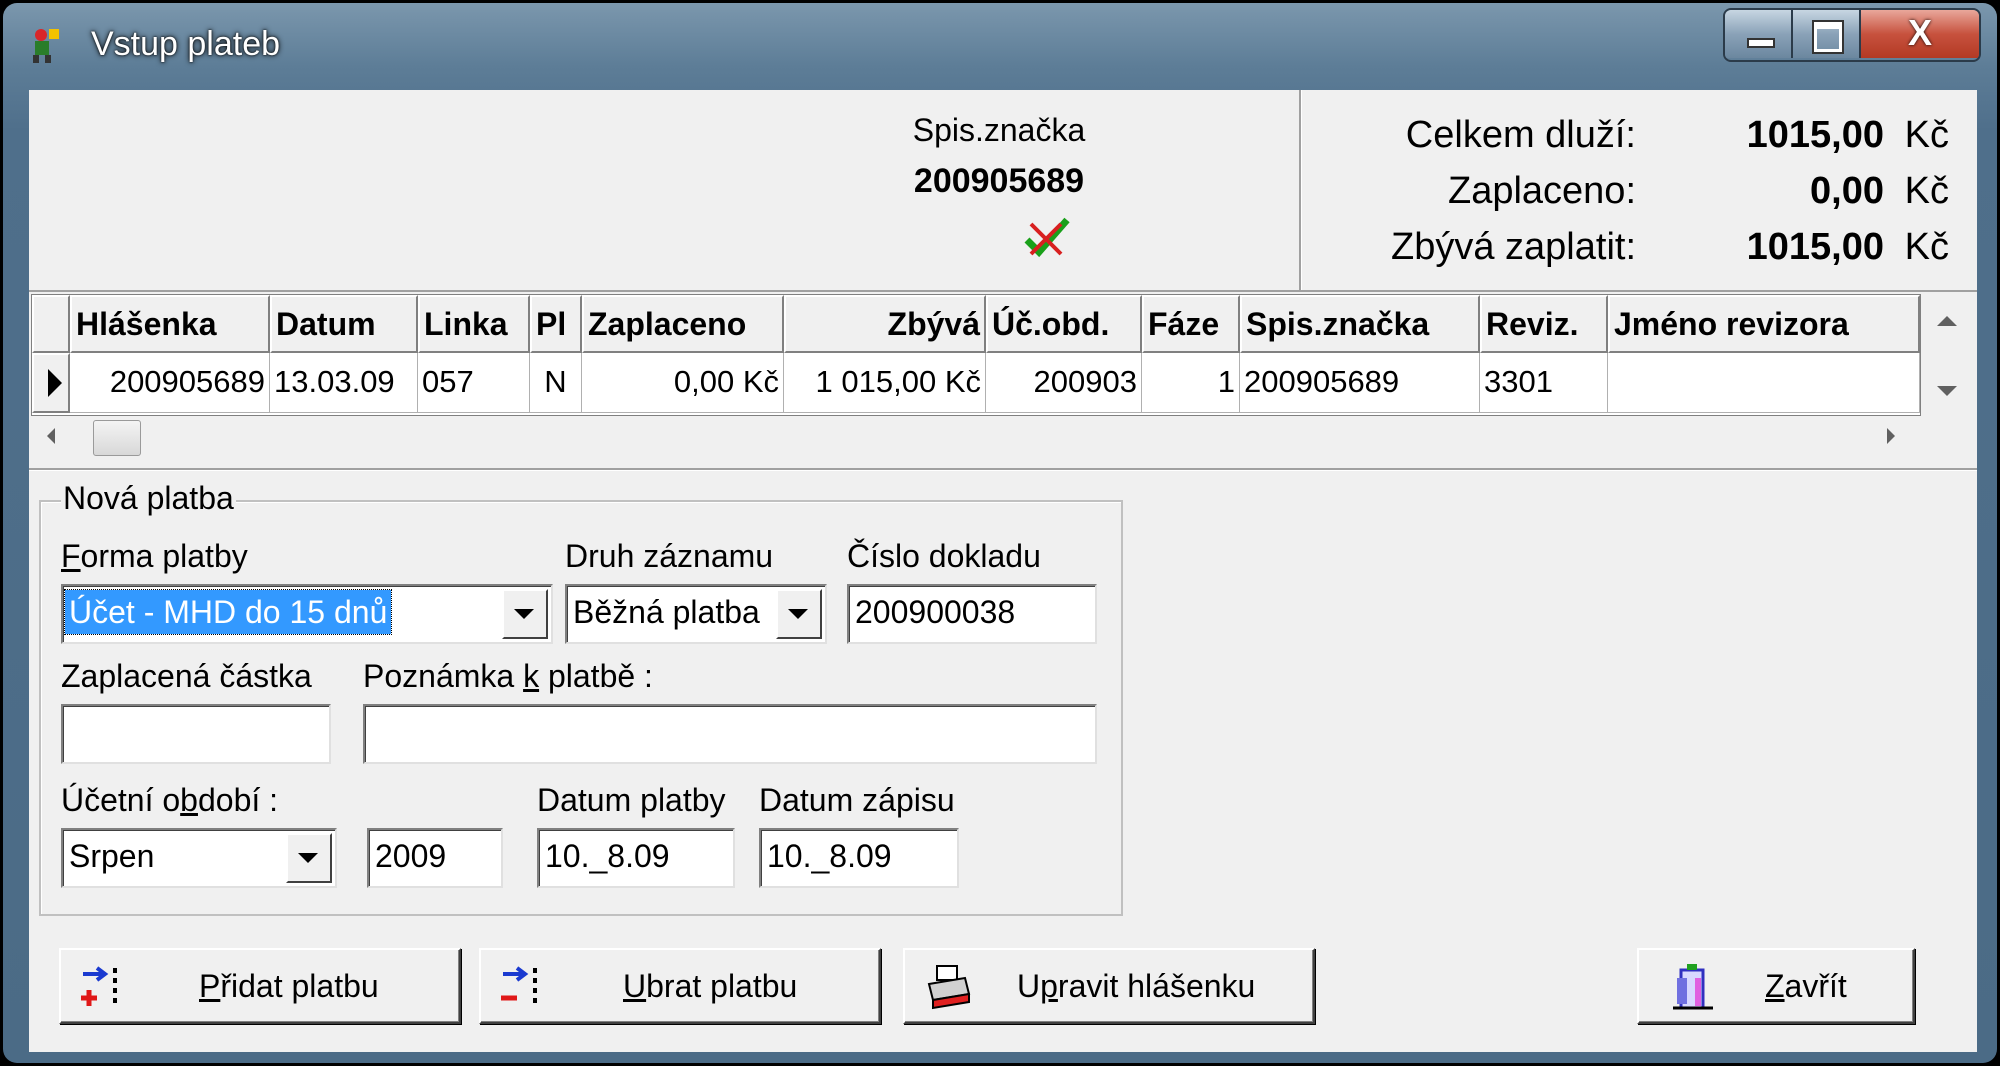  What do you see at coordinates (51, 436) in the screenshot?
I see `scroll-left-icon` at bounding box center [51, 436].